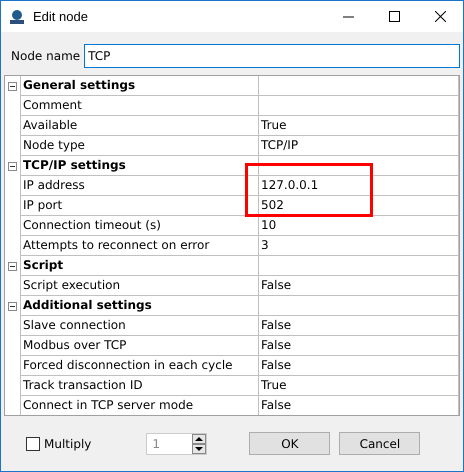 The image size is (464, 472). What do you see at coordinates (17, 16) in the screenshot?
I see `app-logo-icon` at bounding box center [17, 16].